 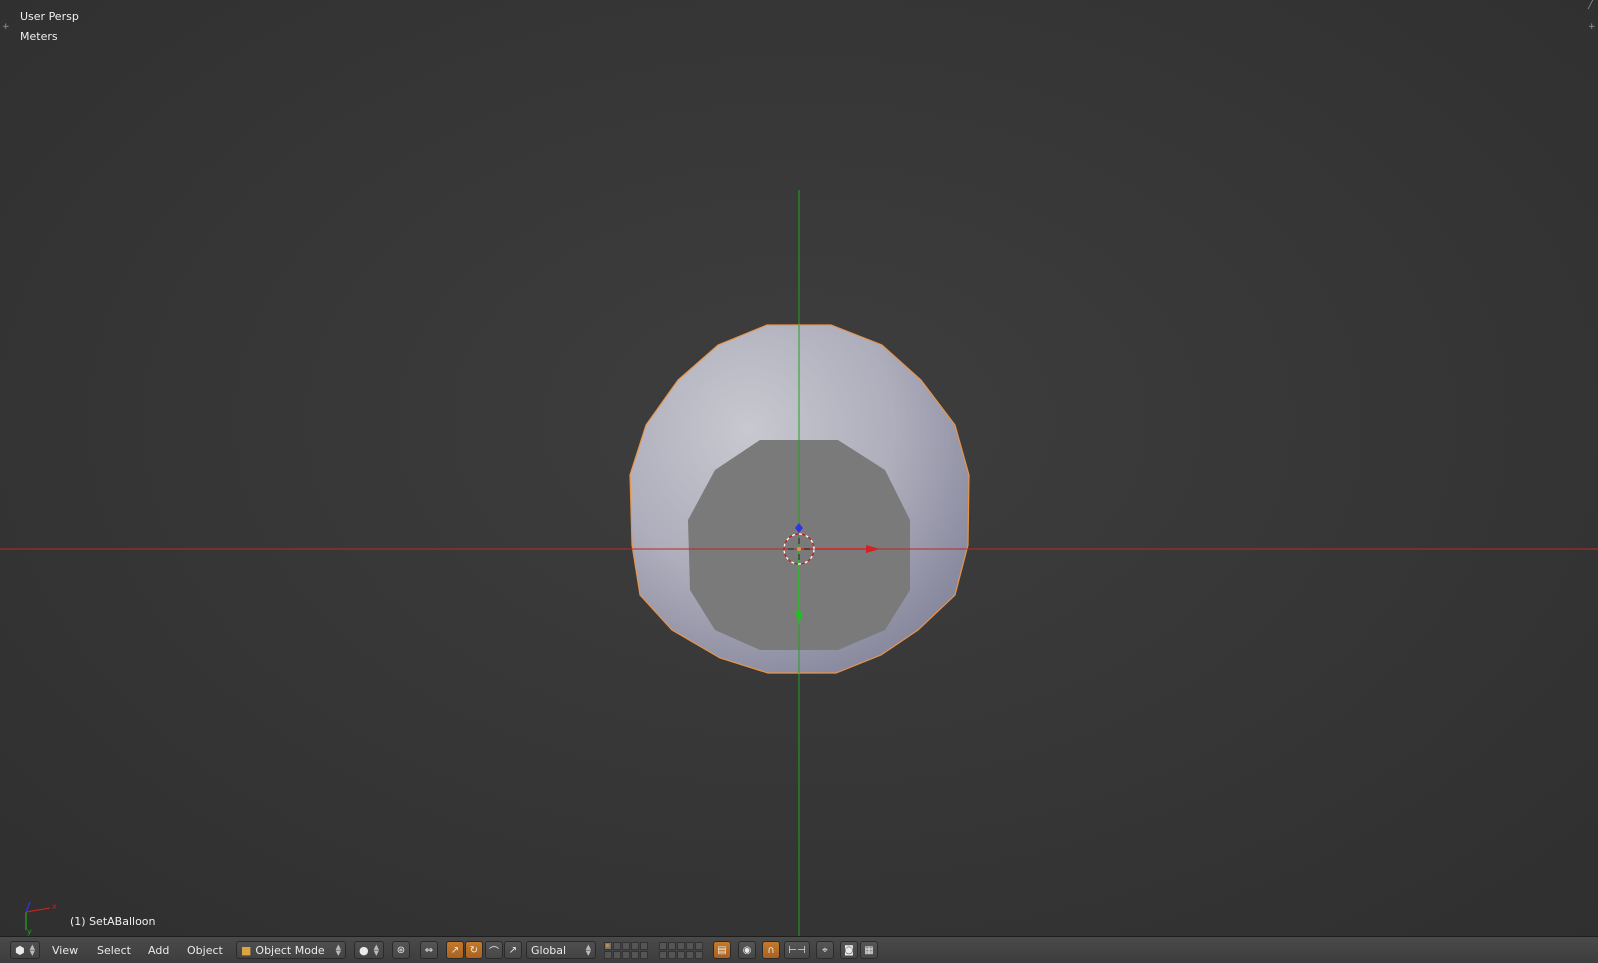 I want to click on clapperboard-icon: ▦, so click(x=869, y=950).